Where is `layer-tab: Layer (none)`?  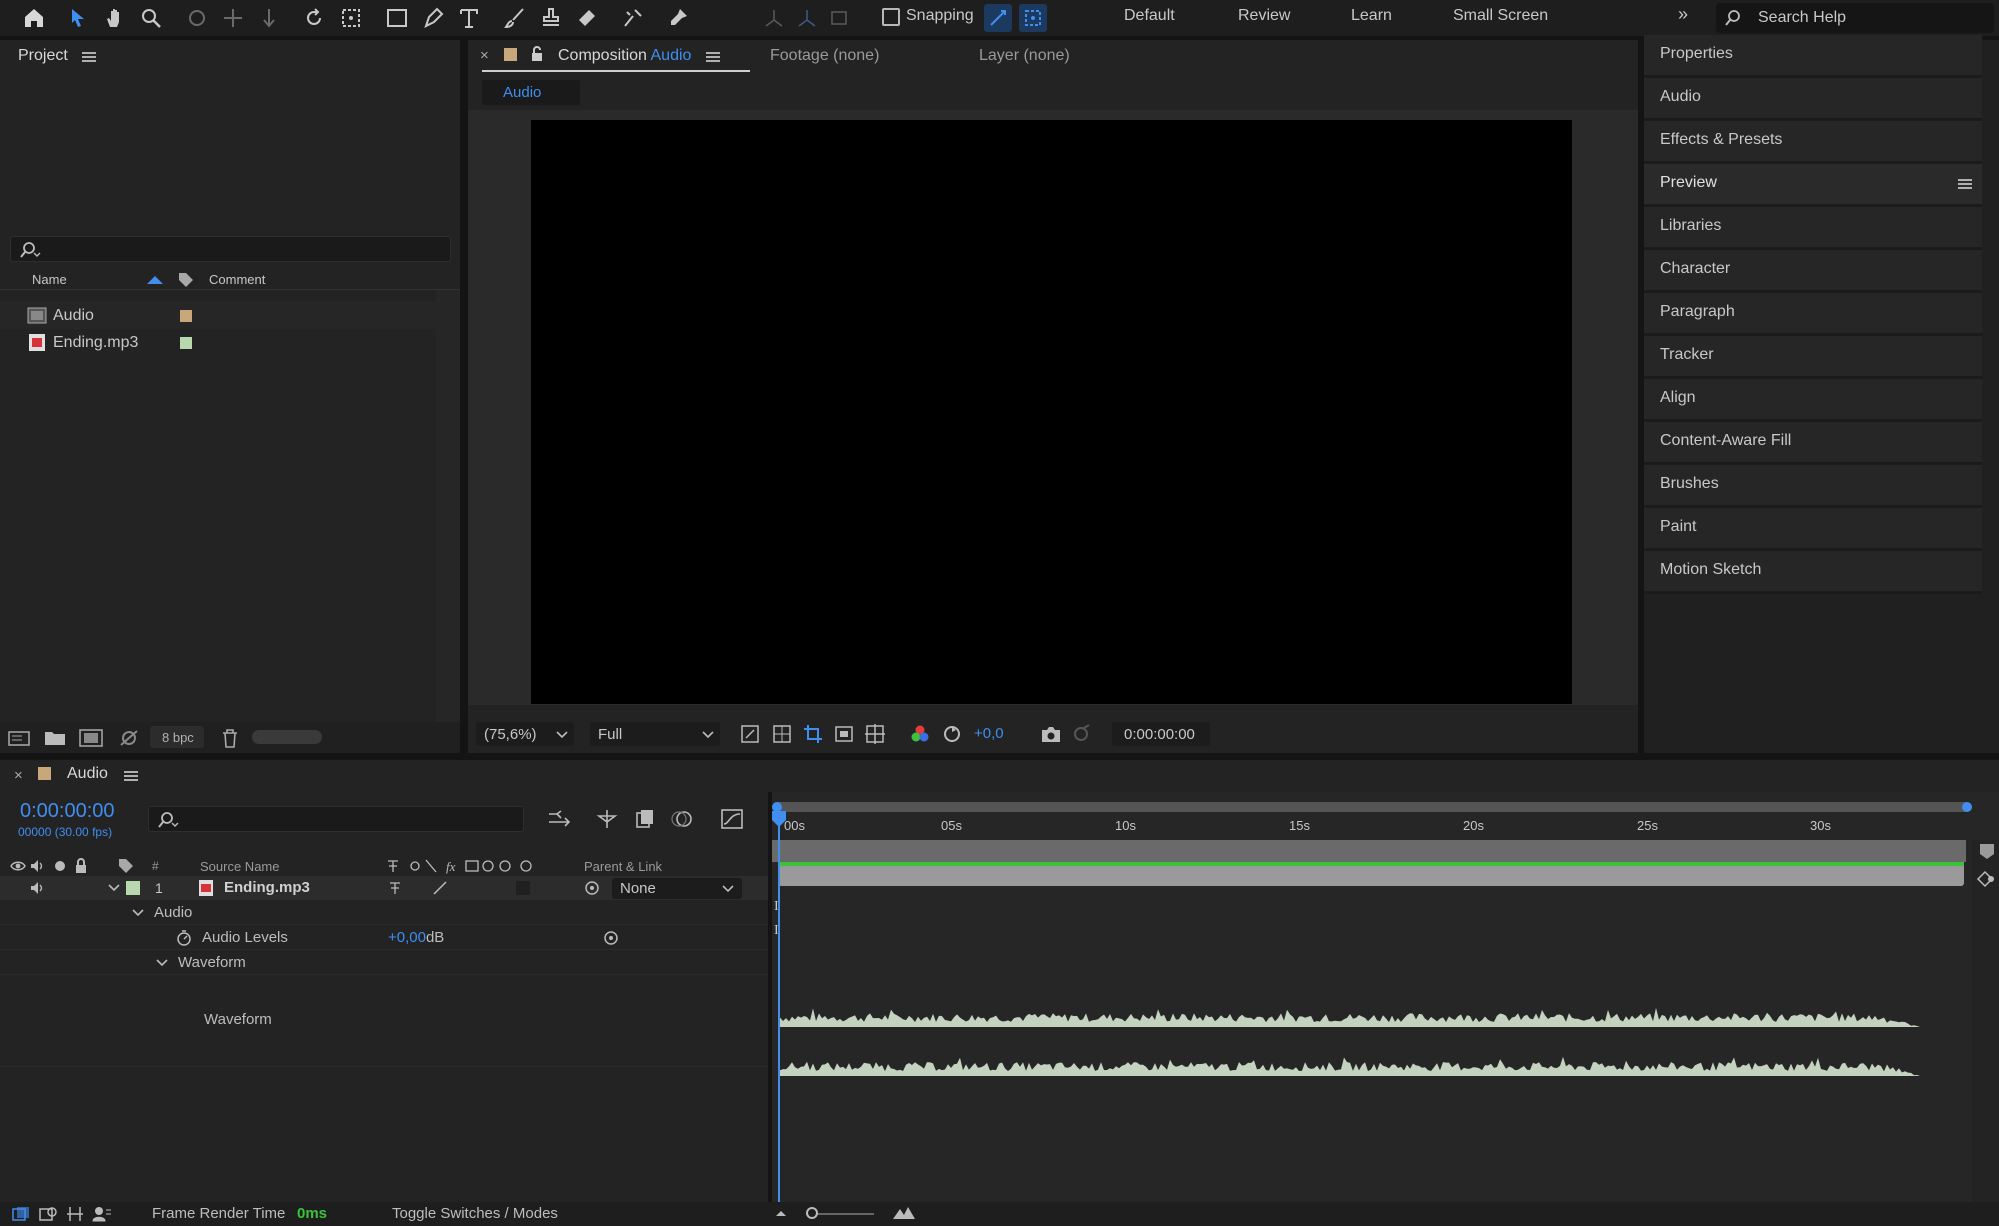
layer-tab: Layer (none) is located at coordinates (1024, 56).